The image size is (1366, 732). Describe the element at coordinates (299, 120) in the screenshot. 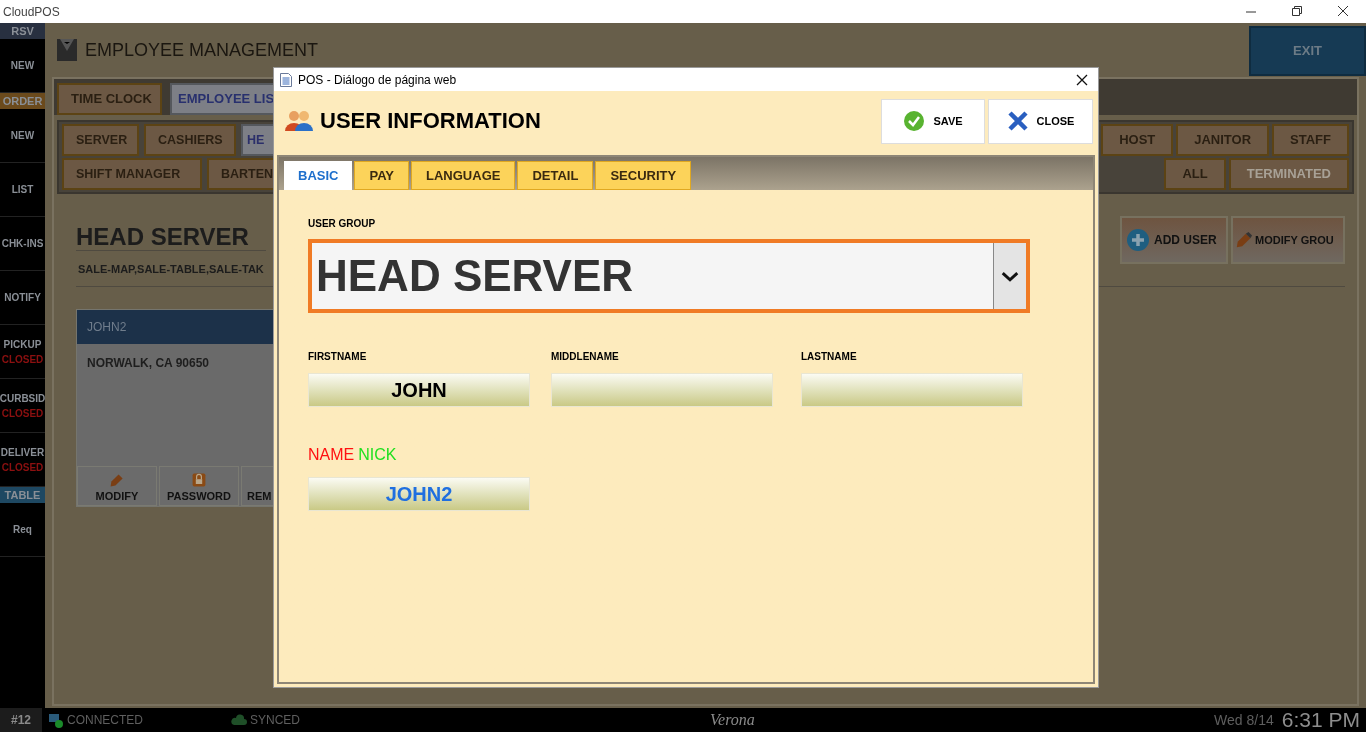

I see `users-icon` at that location.